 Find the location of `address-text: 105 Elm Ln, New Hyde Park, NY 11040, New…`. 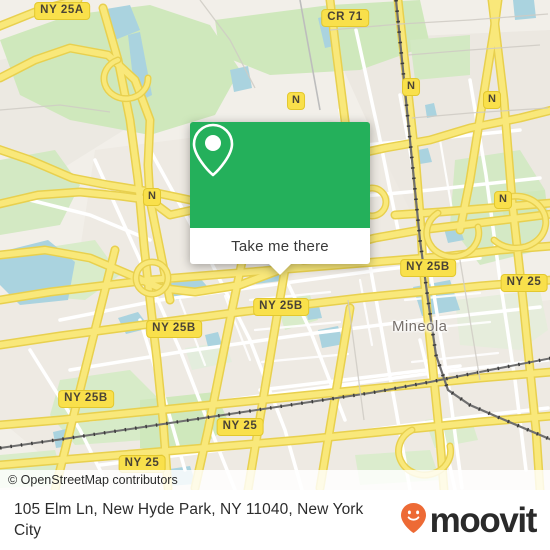

address-text: 105 Elm Ln, New Hyde Park, NY 11040, New… is located at coordinates (189, 520).